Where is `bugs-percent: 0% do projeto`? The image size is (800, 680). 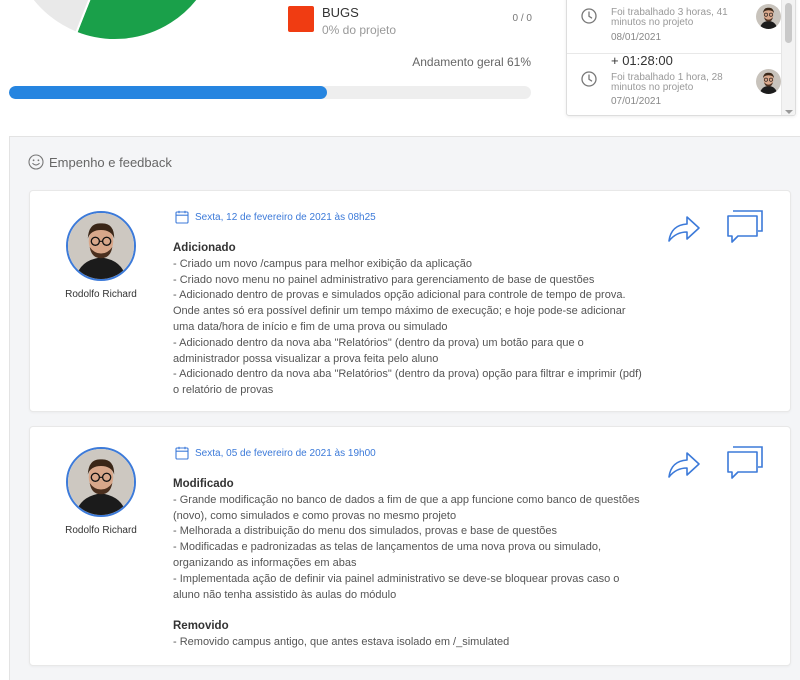
bugs-percent: 0% do projeto is located at coordinates (359, 30).